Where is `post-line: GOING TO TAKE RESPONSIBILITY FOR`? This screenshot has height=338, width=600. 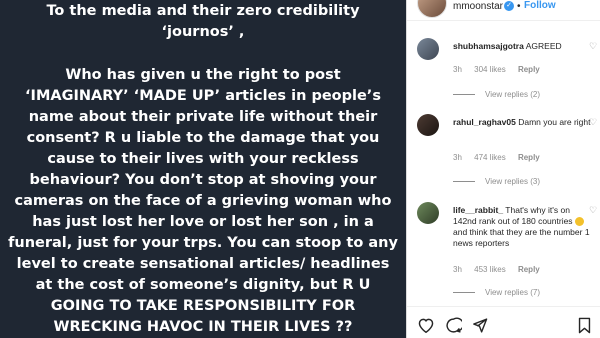 post-line: GOING TO TAKE RESPONSIBILITY FOR is located at coordinates (203, 306).